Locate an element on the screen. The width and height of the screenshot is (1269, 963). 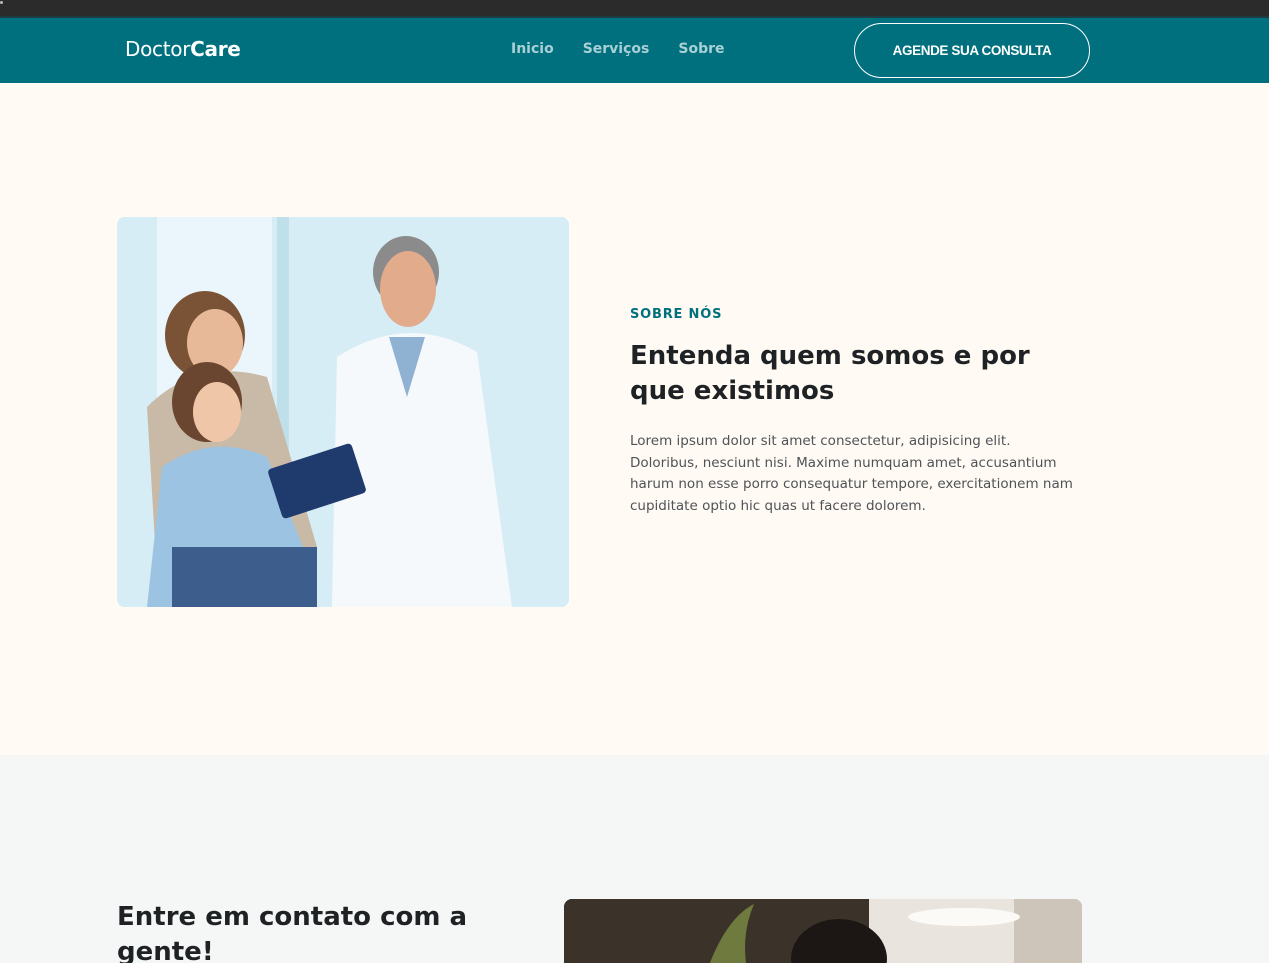
contact-photo-illustration is located at coordinates (823, 931).